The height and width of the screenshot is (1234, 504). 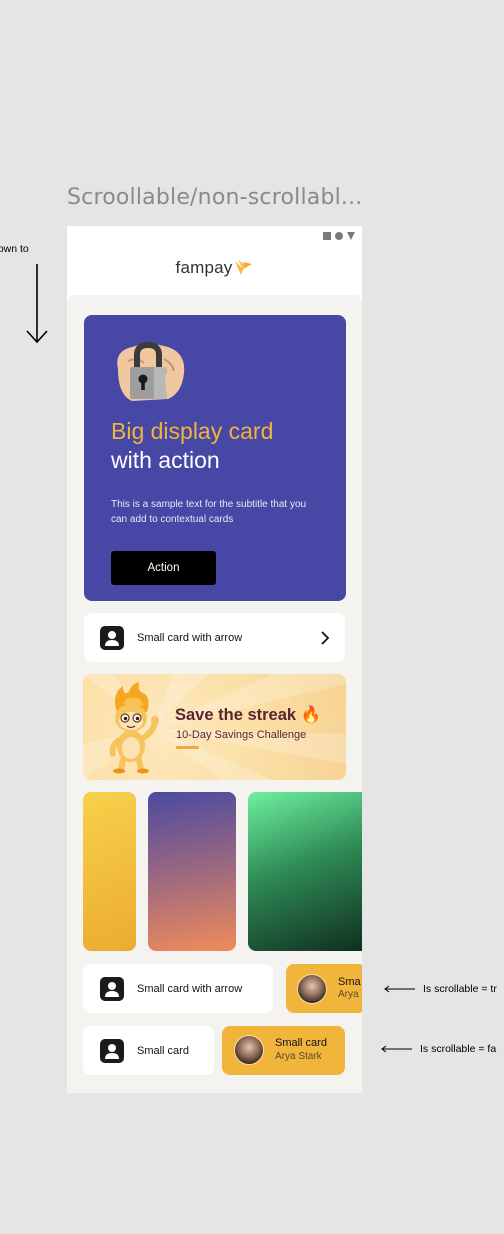 What do you see at coordinates (134, 728) in the screenshot?
I see `monkey-mascot-icon` at bounding box center [134, 728].